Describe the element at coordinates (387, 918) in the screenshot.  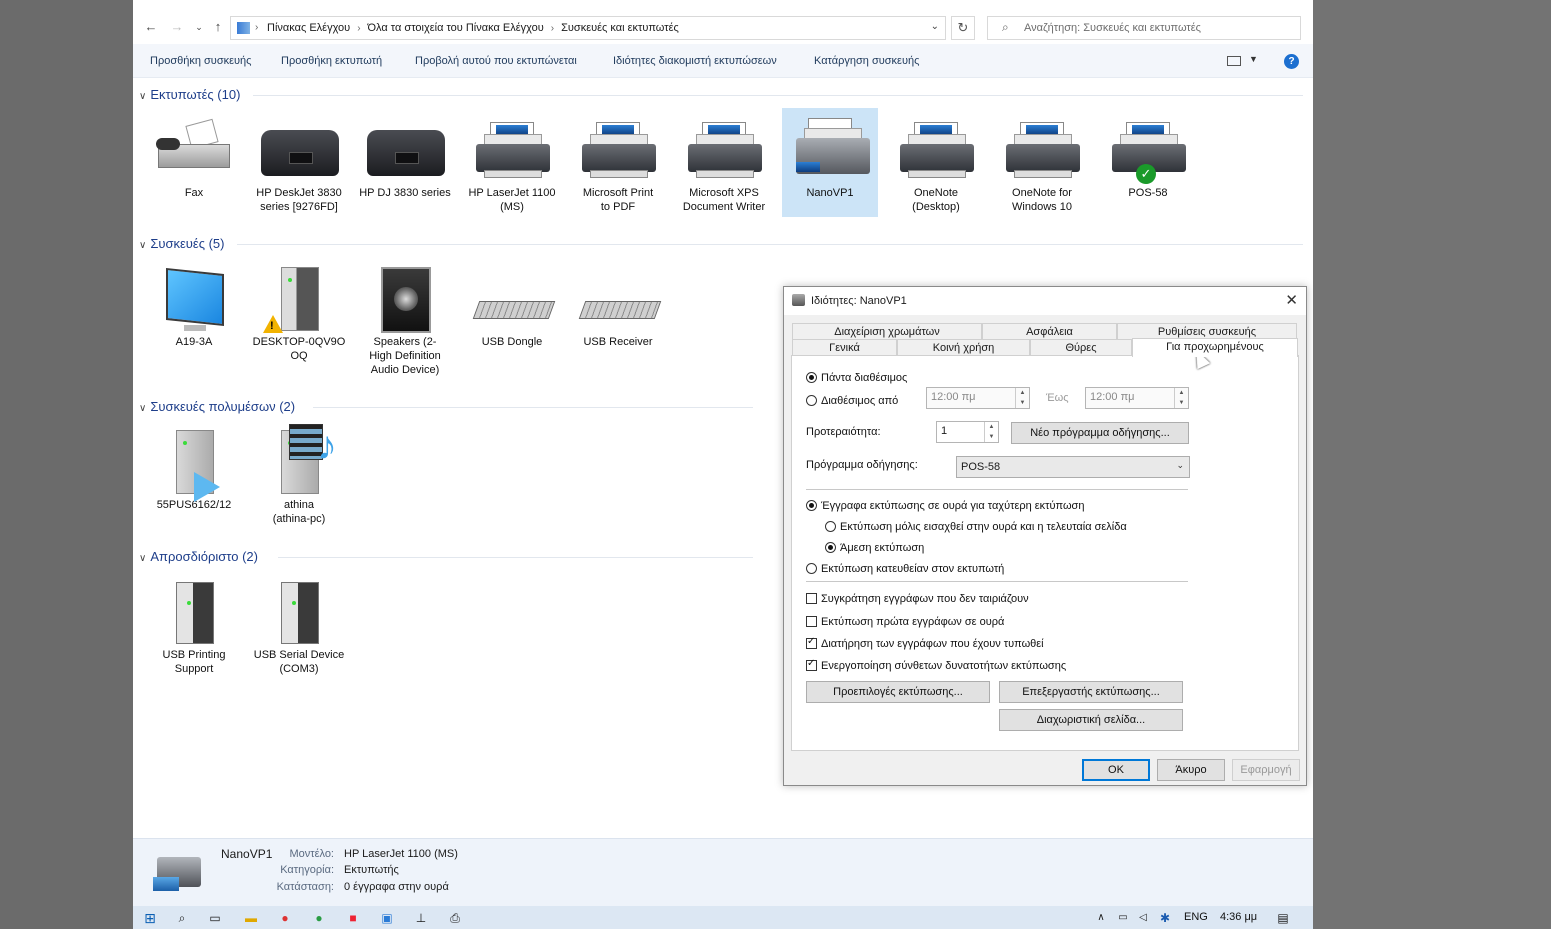
I see `control-panel-taskbar-icon: ▣` at that location.